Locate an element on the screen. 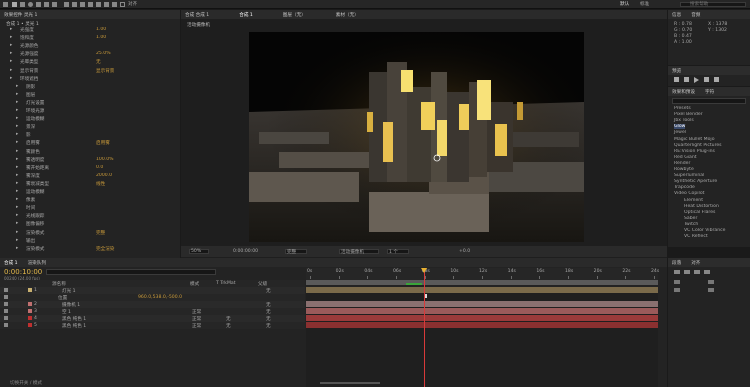 The image size is (750, 387). effect-row: ▸ 启用雾 启用雾 is located at coordinates (90, 143).